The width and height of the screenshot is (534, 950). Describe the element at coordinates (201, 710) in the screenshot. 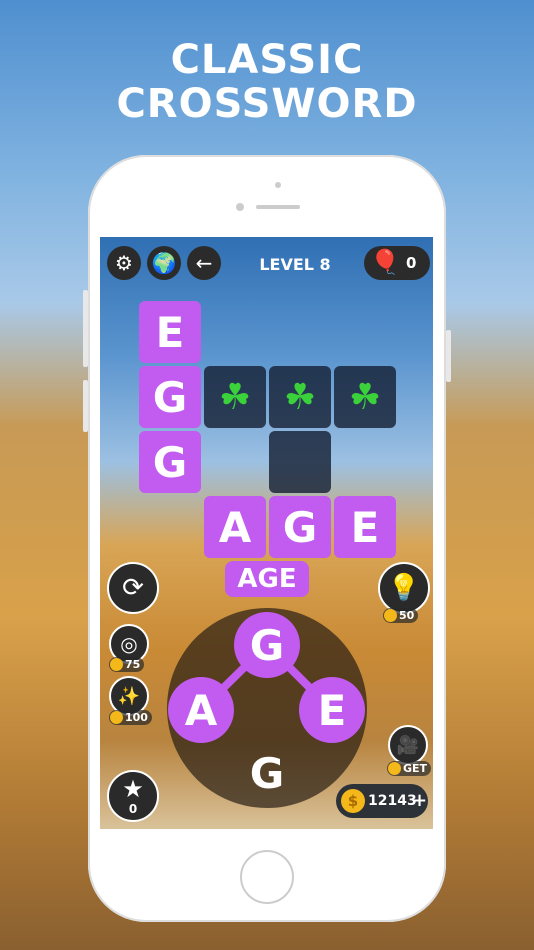

I see `wheel-letter: A` at that location.